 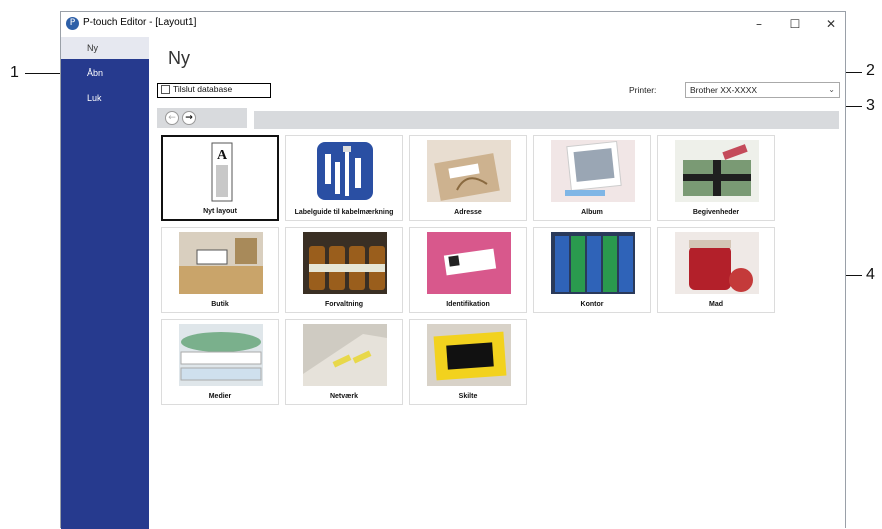 What do you see at coordinates (717, 263) in the screenshot?
I see `food-photo-icon` at bounding box center [717, 263].